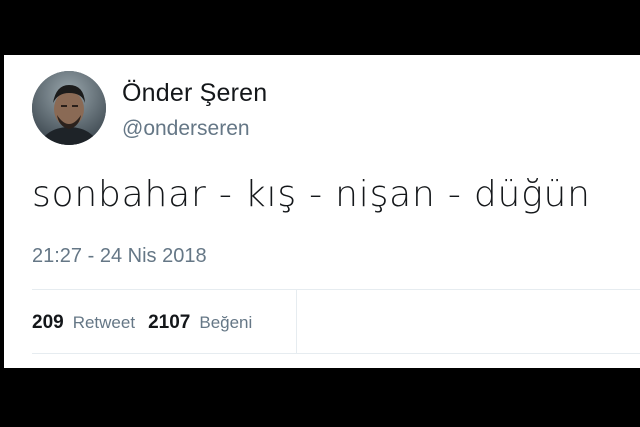  What do you see at coordinates (194, 93) in the screenshot?
I see `author-name: Önder Şeren` at bounding box center [194, 93].